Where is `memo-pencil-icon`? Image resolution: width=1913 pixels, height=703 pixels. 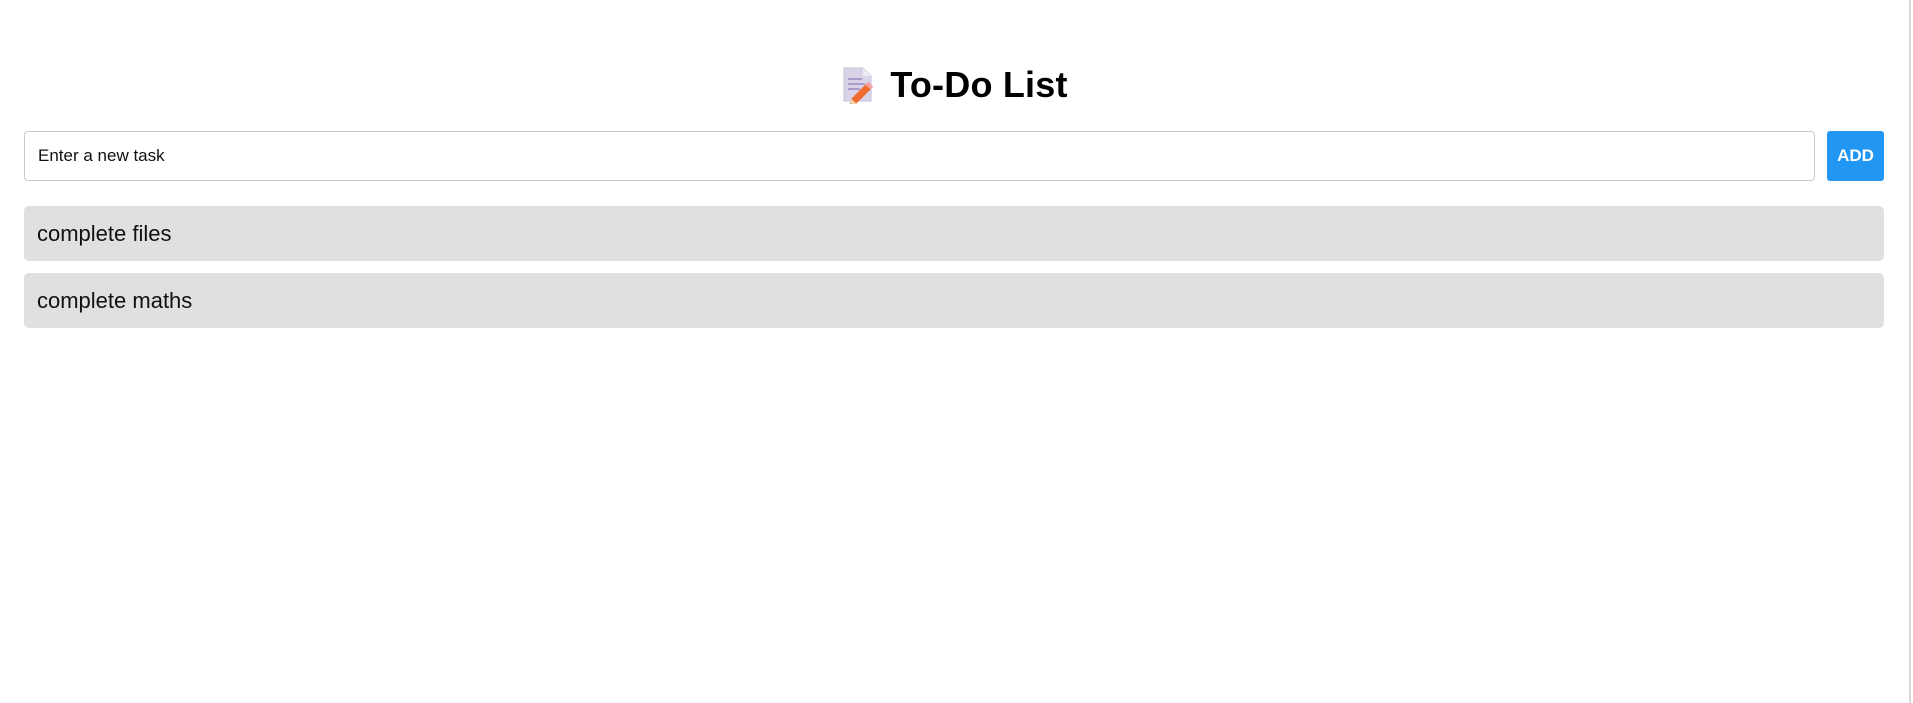 memo-pencil-icon is located at coordinates (858, 86).